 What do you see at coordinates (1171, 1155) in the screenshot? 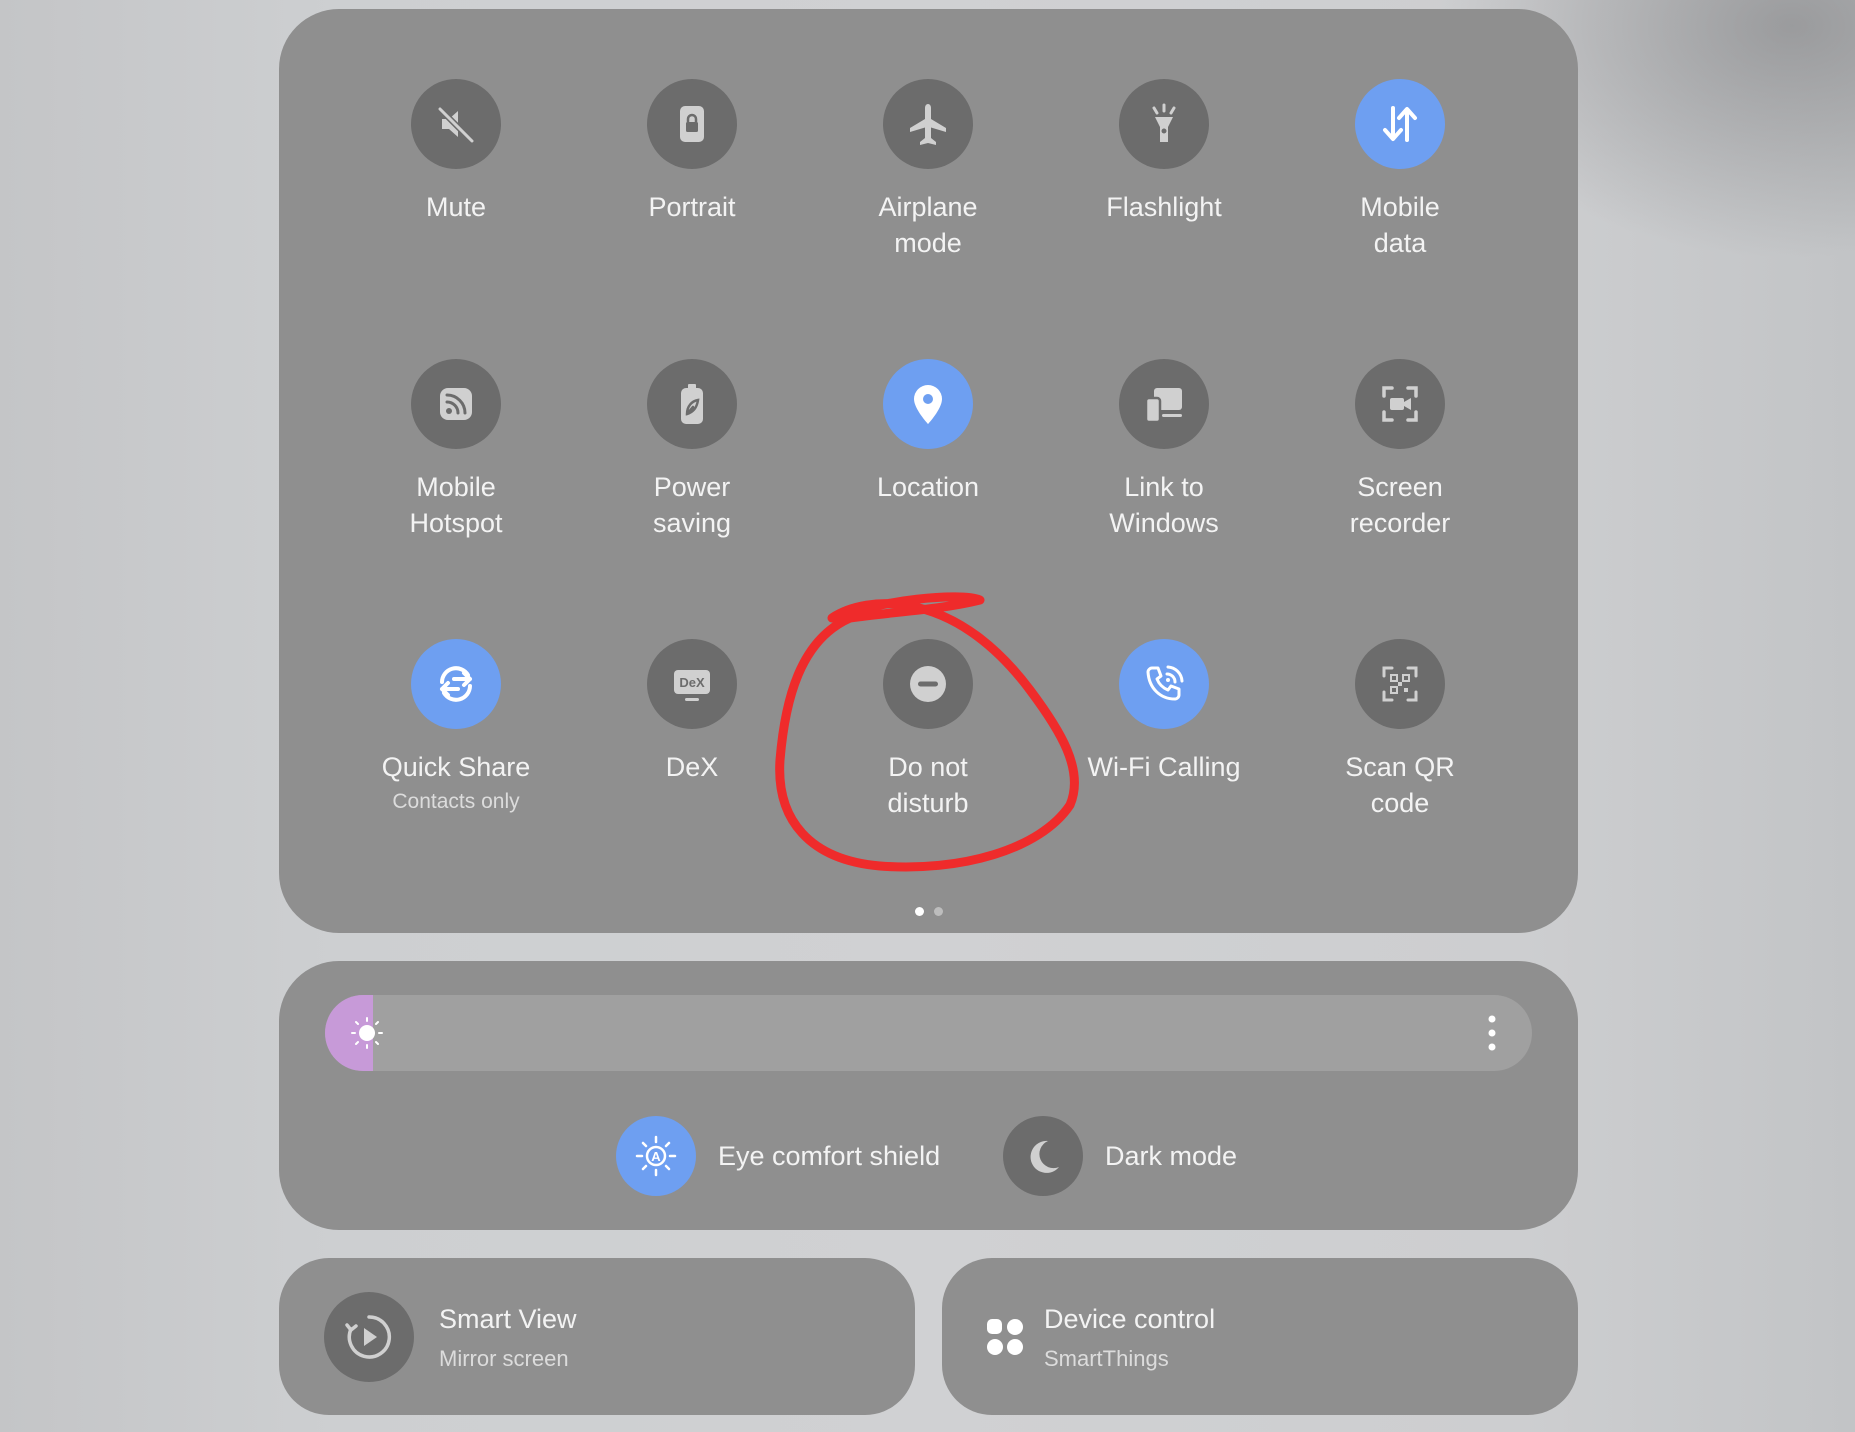
I see `dark-mode-label: Dark mode` at bounding box center [1171, 1155].